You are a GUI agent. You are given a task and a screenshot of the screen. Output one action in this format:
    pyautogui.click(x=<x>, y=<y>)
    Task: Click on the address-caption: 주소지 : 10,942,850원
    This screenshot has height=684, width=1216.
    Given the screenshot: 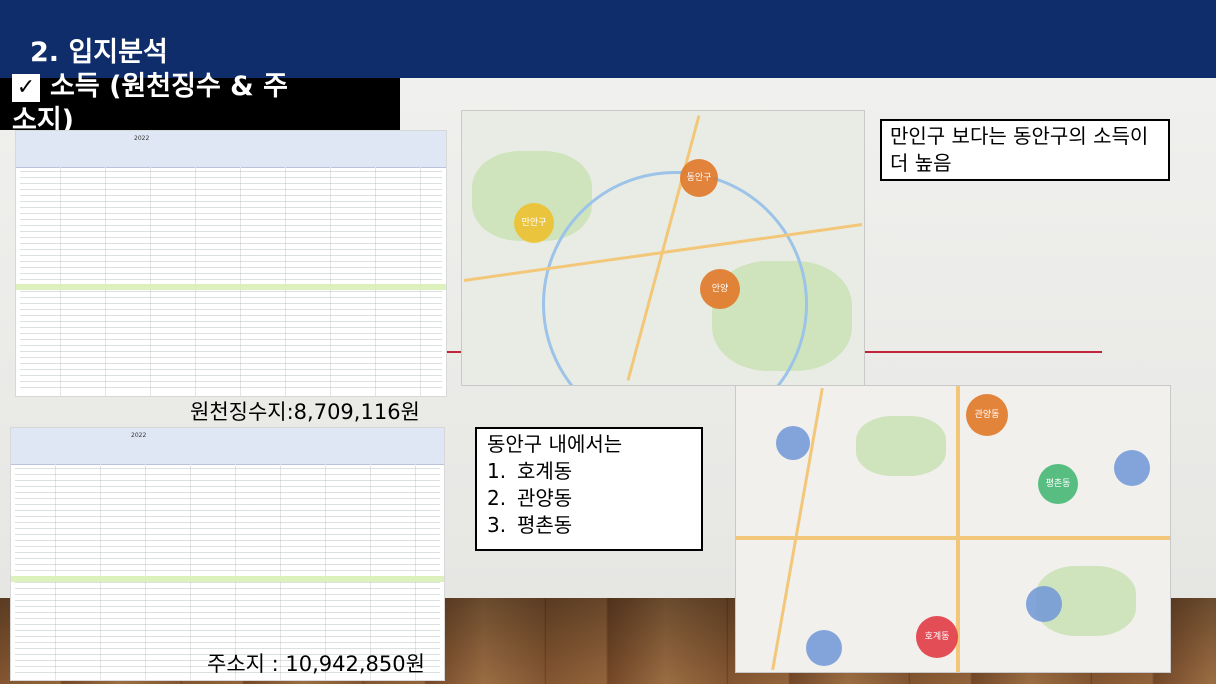 What is the action you would take?
    pyautogui.click(x=316, y=664)
    